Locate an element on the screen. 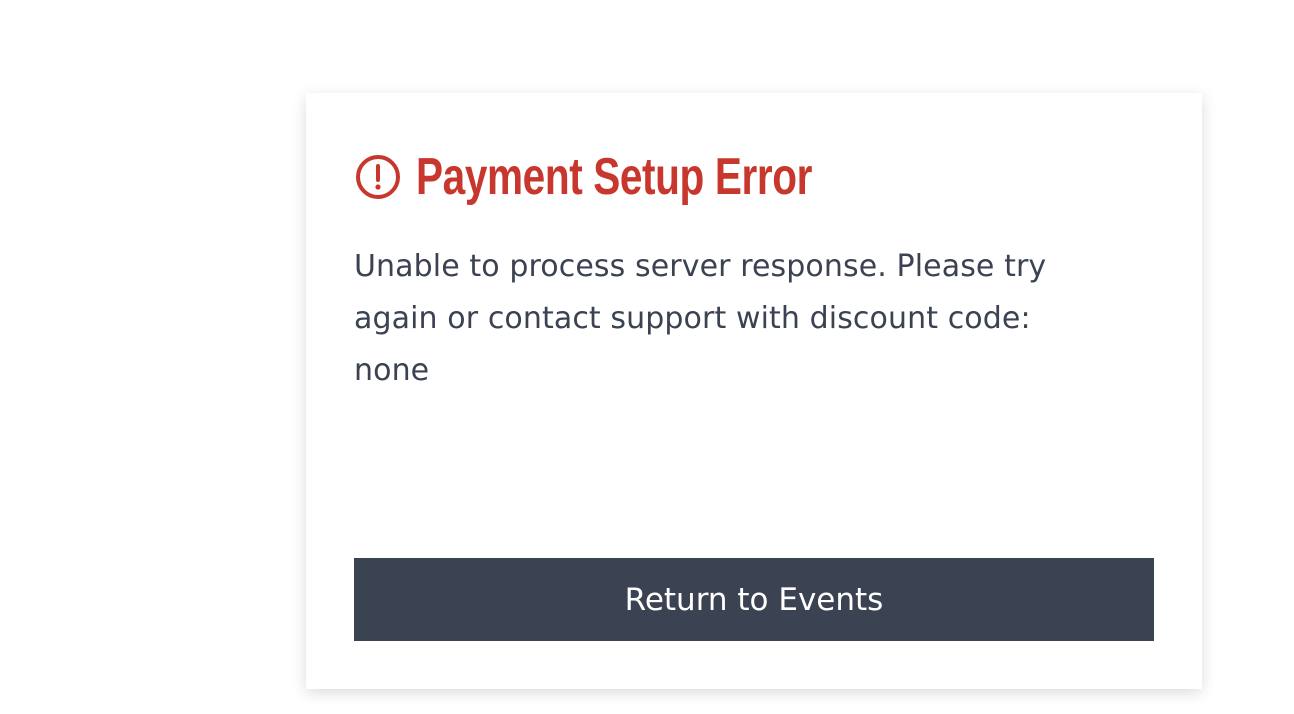 The width and height of the screenshot is (1294, 714). alert-circle-icon is located at coordinates (378, 177).